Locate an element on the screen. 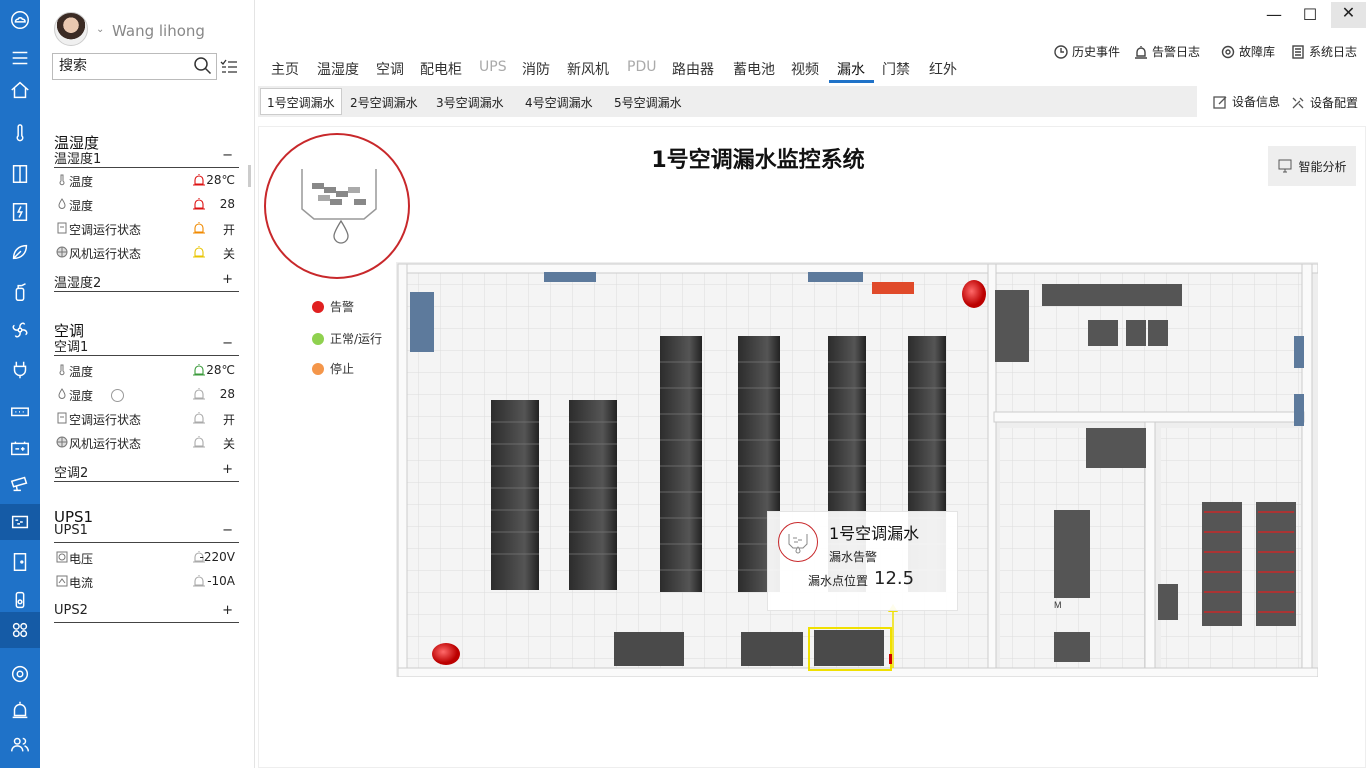 Image resolution: width=1366 pixels, height=768 pixels. tab-3: 配电柜 is located at coordinates (441, 69).